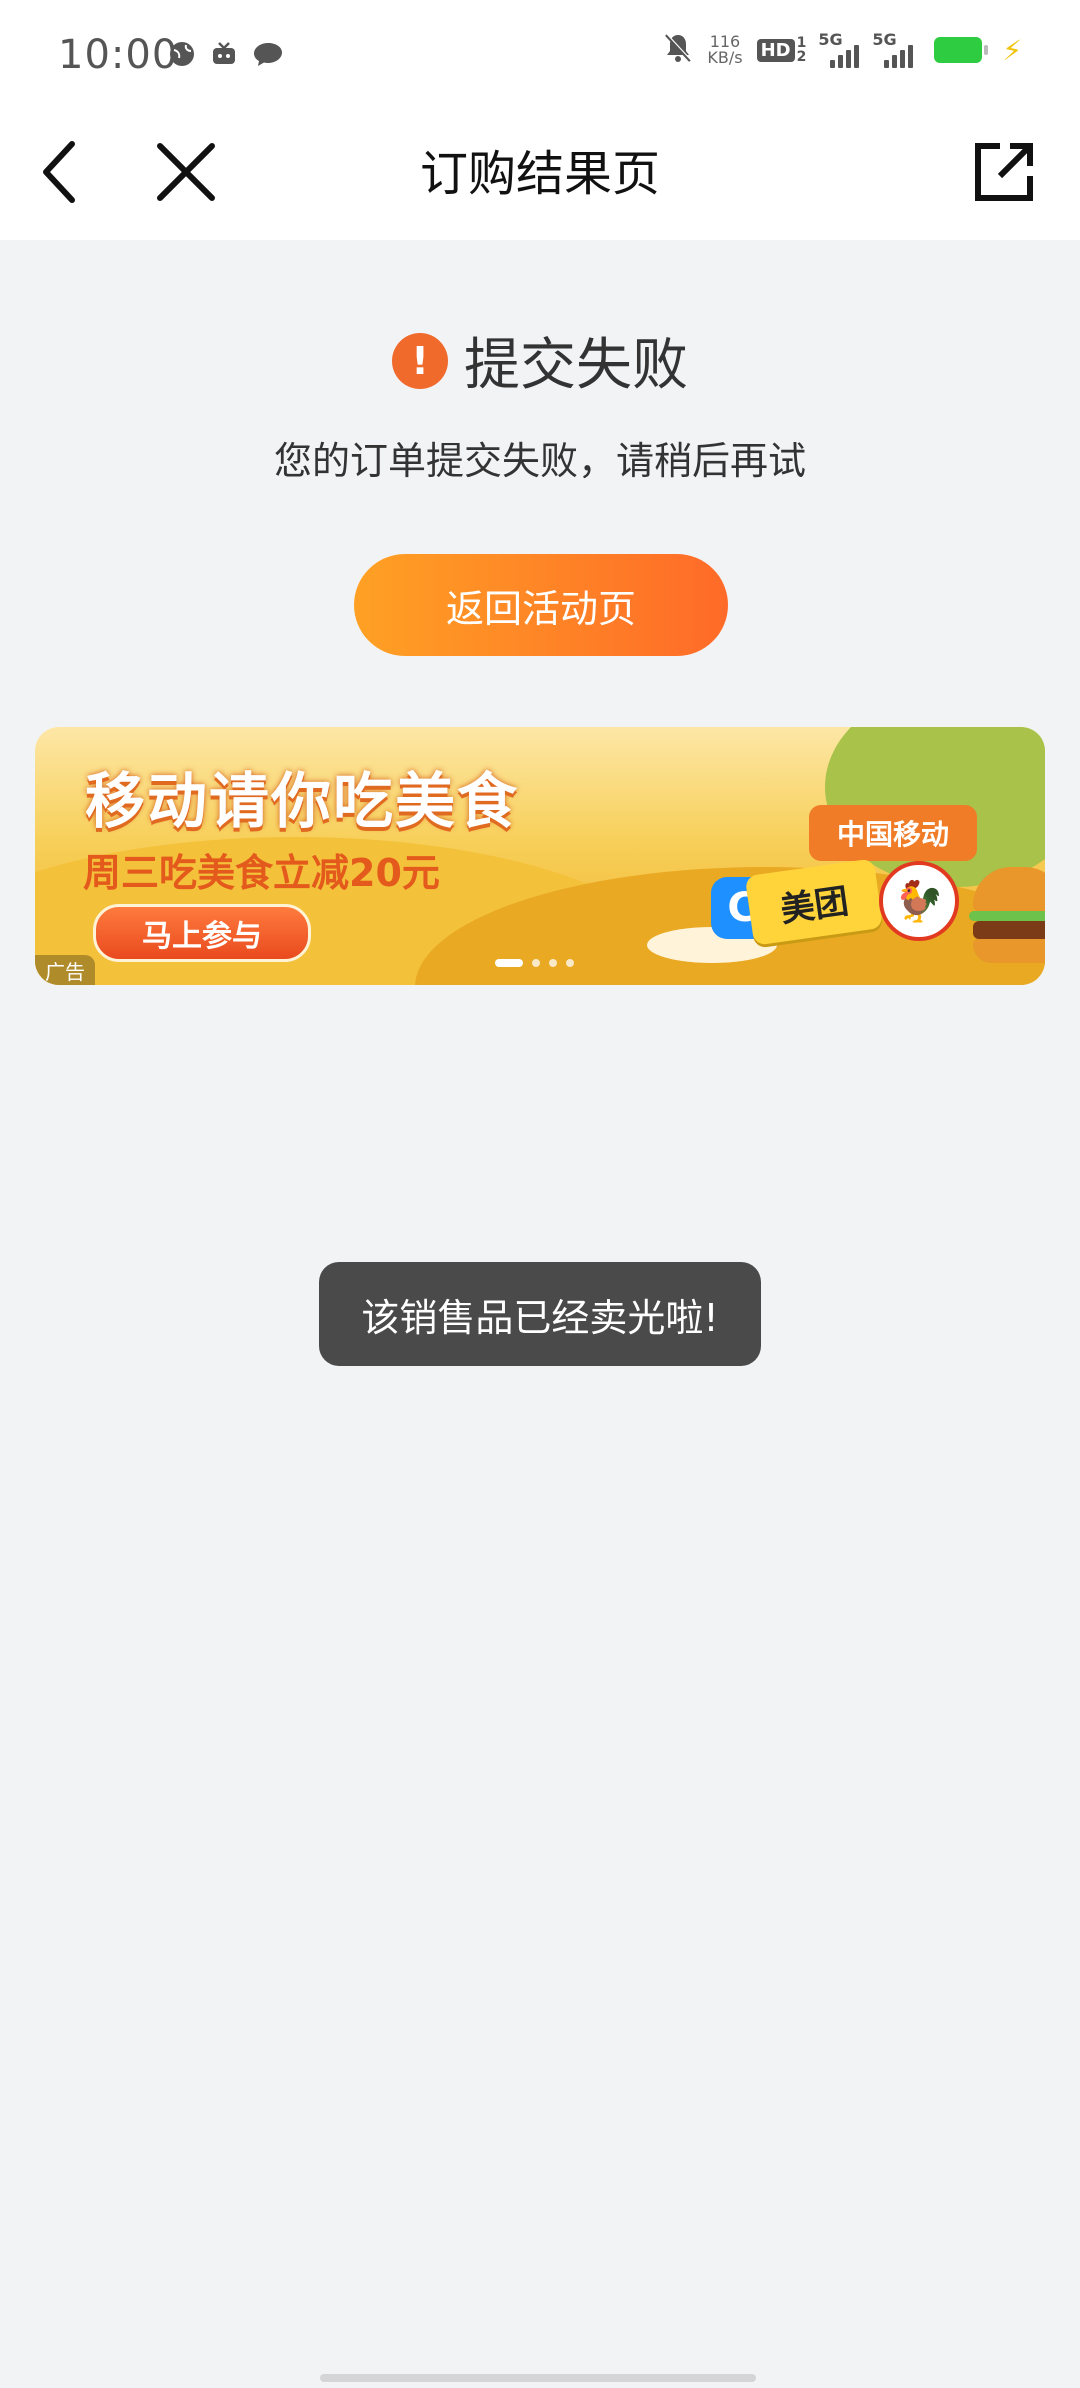 The image size is (1080, 2388). I want to click on battery-icon, so click(961, 50).